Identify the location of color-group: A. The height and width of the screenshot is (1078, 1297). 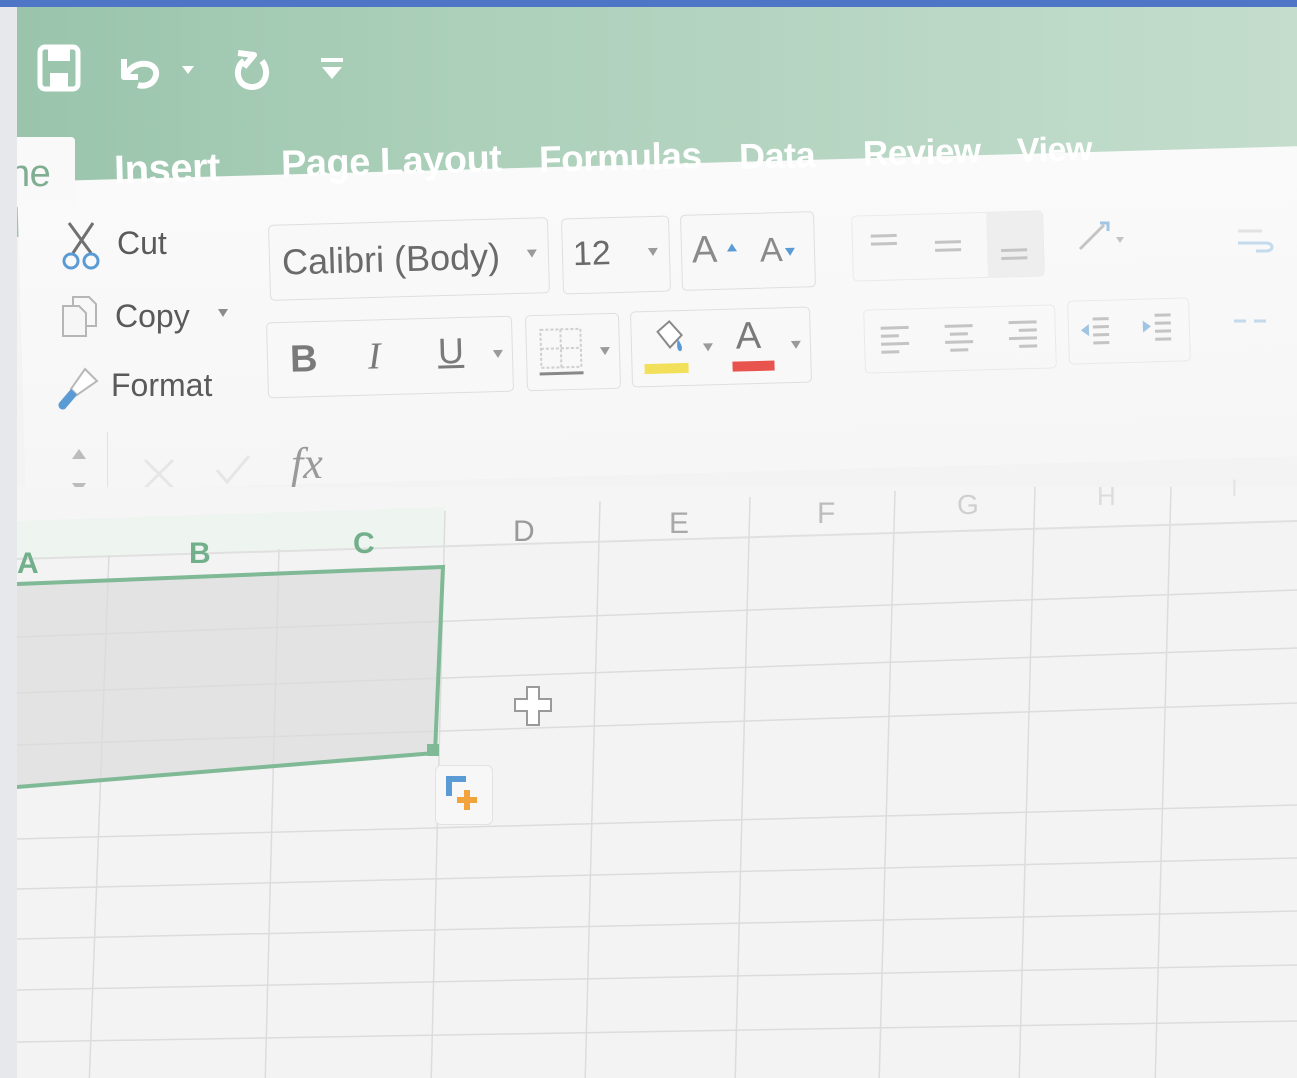
(721, 347).